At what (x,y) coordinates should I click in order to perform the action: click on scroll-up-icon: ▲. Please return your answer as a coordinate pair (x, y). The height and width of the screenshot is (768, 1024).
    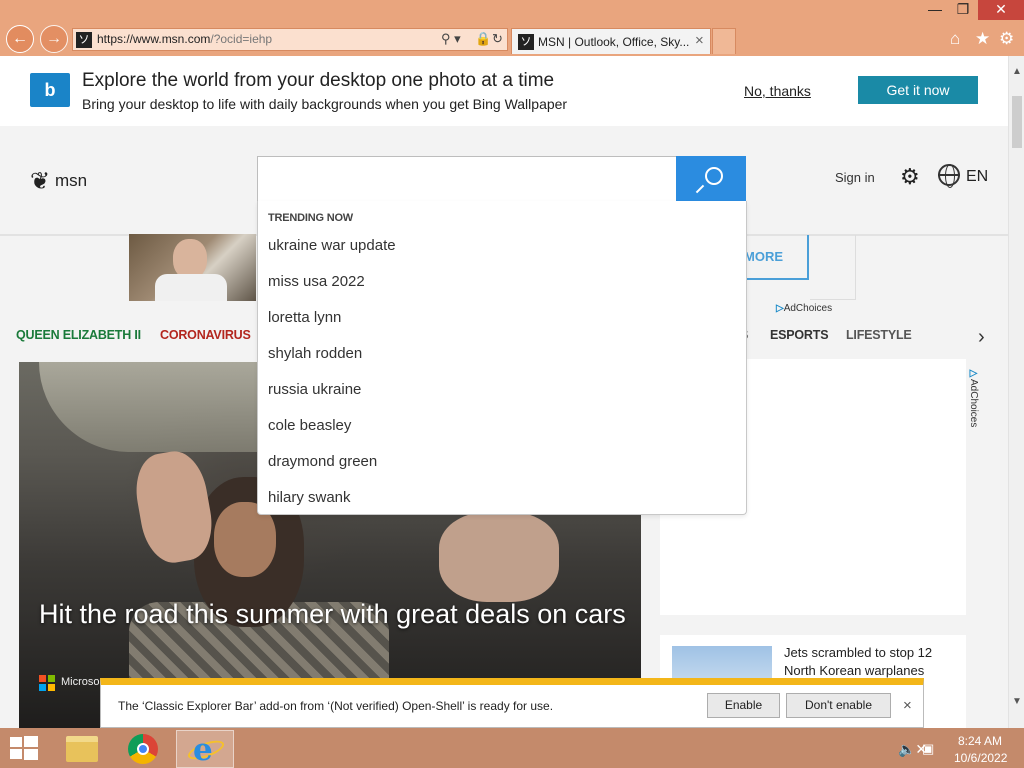
    Looking at the image, I should click on (1016, 71).